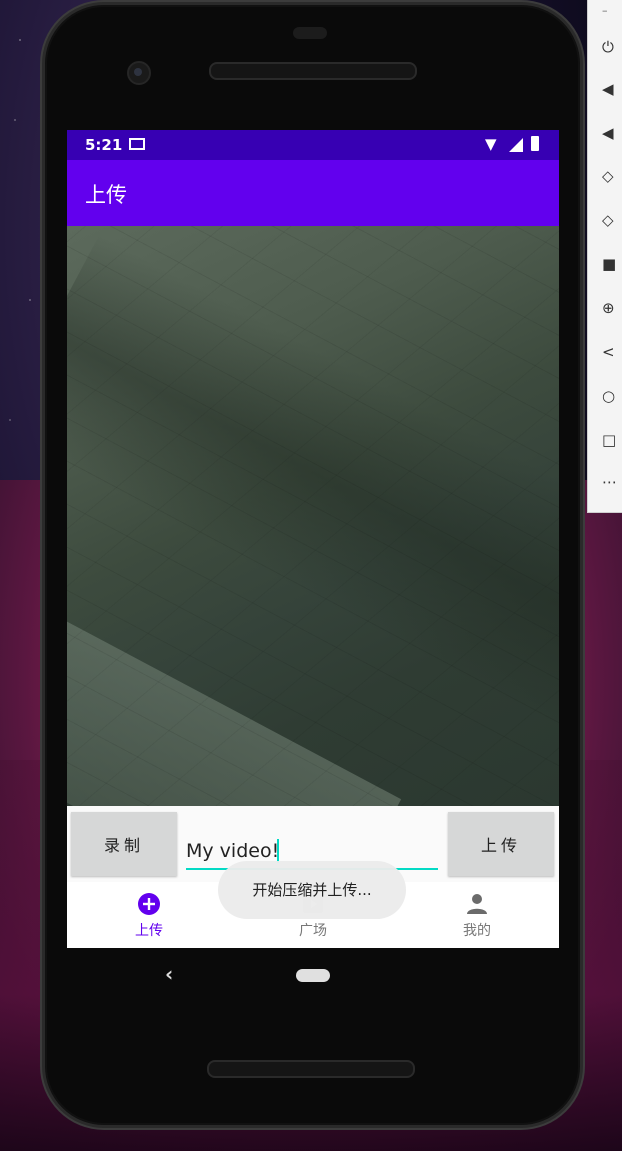  Describe the element at coordinates (106, 195) in the screenshot. I see `page-title: 上传` at that location.